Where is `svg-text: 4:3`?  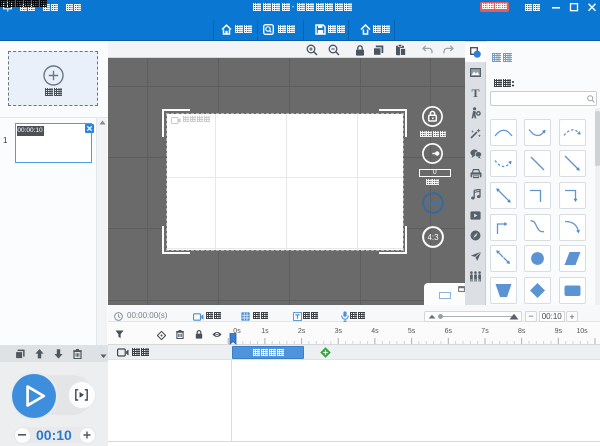 svg-text: 4:3 is located at coordinates (433, 237).